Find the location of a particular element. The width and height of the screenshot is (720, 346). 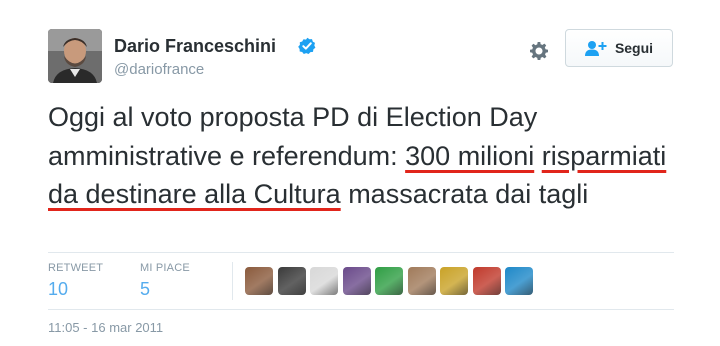

retweet-stat: RETWEET 10 is located at coordinates (75, 281).